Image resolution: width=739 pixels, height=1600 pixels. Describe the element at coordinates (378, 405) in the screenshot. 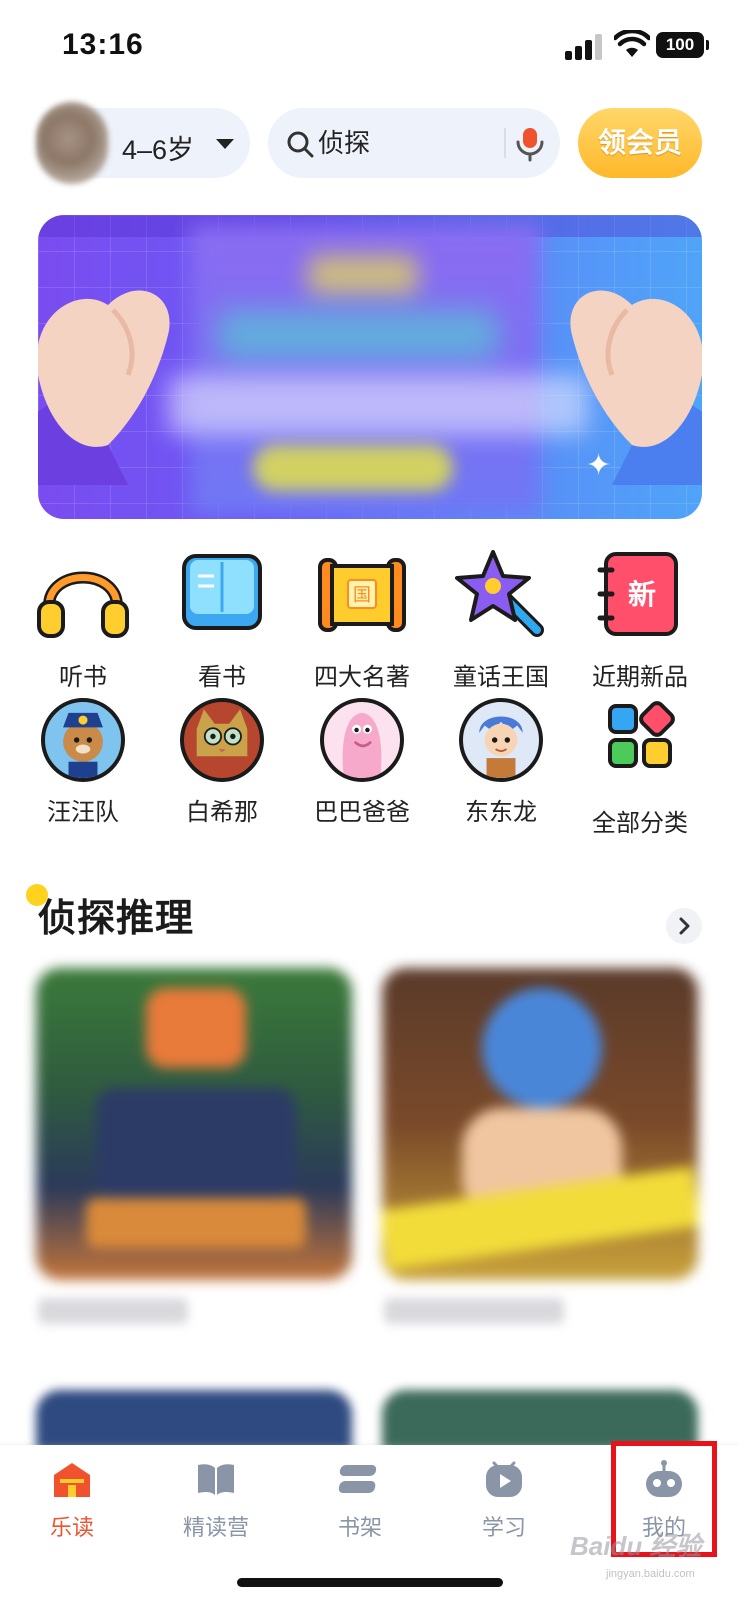

I see `banner-blurred-subtitle` at that location.